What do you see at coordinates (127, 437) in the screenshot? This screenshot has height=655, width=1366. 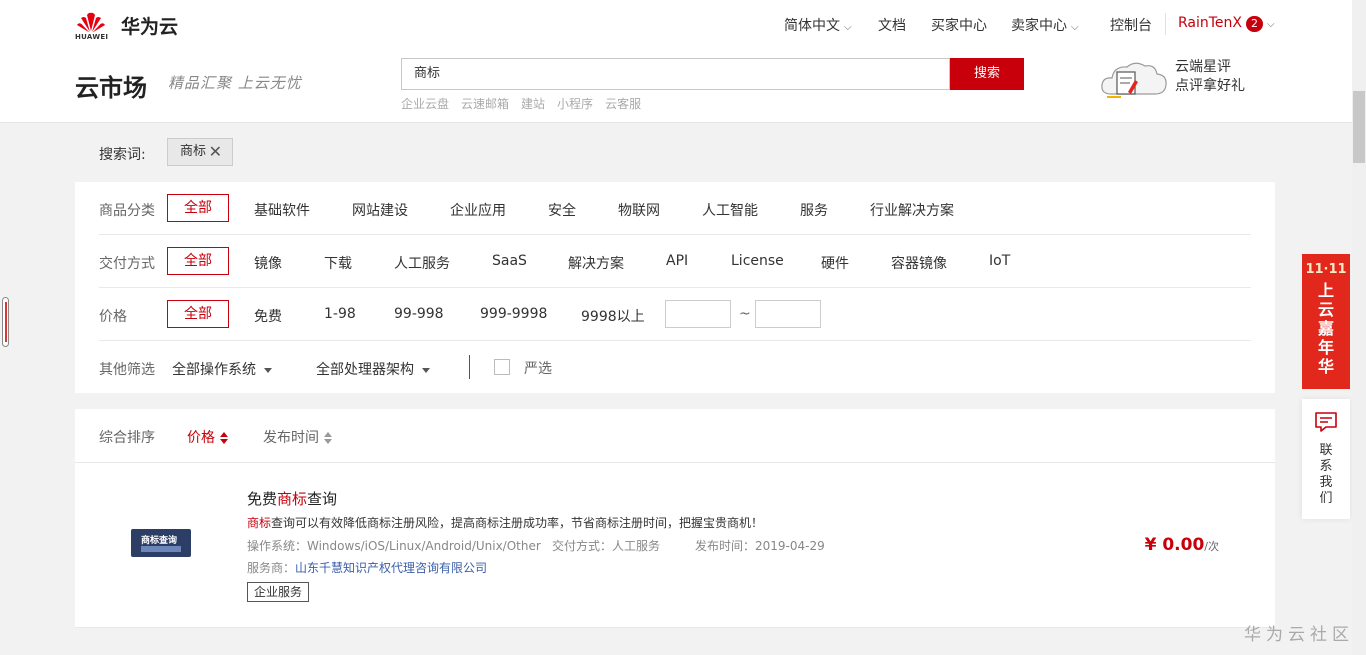 I see `sort-default: 综合排序` at bounding box center [127, 437].